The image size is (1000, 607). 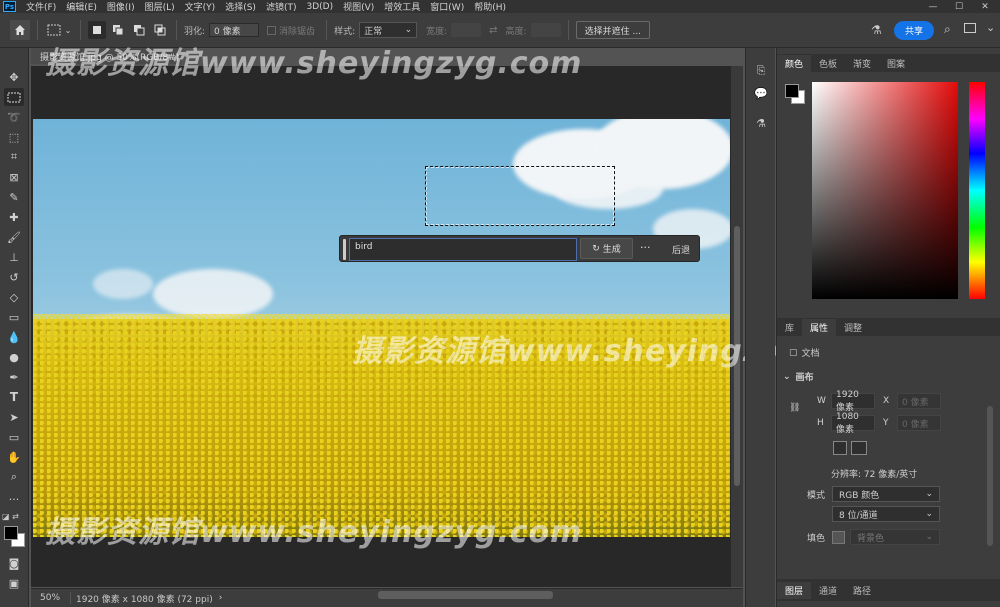 What do you see at coordinates (761, 71) in the screenshot?
I see `history-icon: ⎘` at bounding box center [761, 71].